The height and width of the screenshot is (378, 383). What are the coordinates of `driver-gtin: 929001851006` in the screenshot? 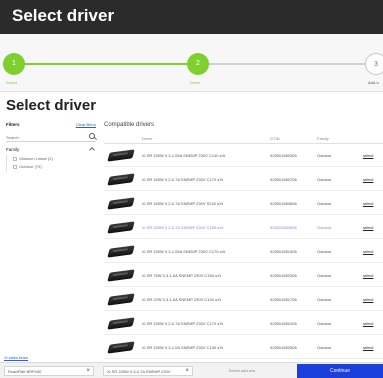 It's located at (283, 251).